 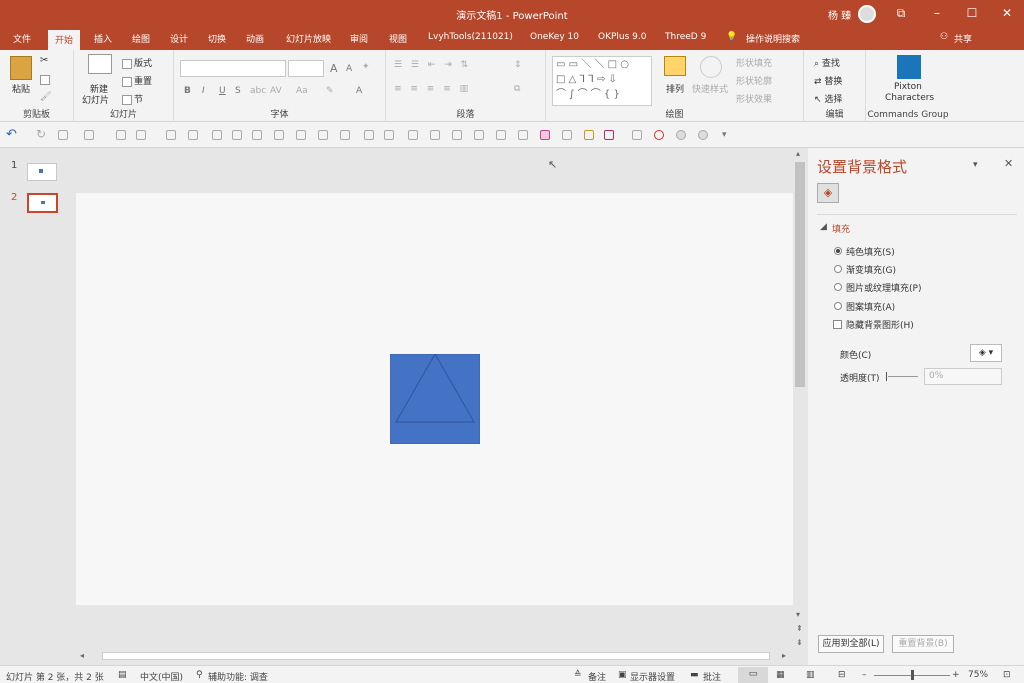 I want to click on h-scroll-thumb, so click(x=436, y=656).